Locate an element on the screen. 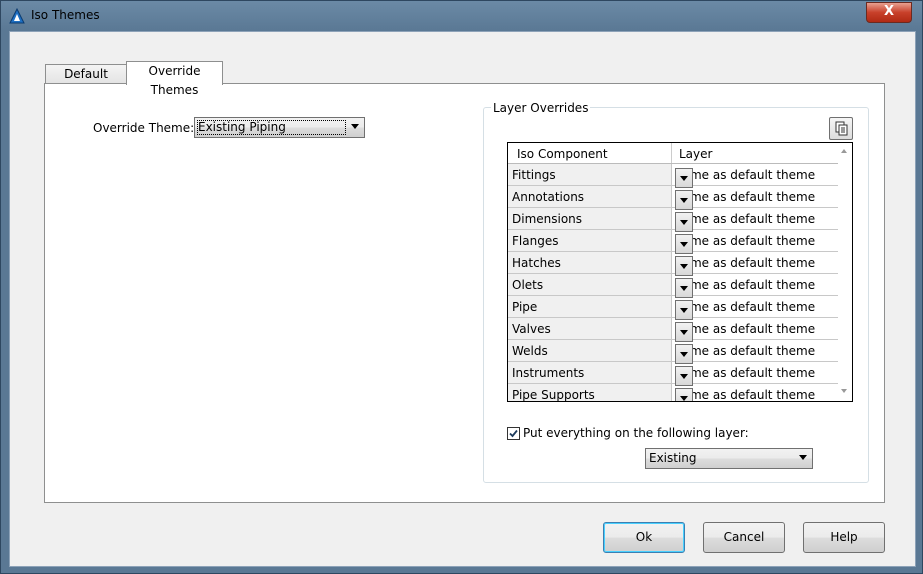 Image resolution: width=923 pixels, height=574 pixels. component-cell: Annotations is located at coordinates (590, 197).